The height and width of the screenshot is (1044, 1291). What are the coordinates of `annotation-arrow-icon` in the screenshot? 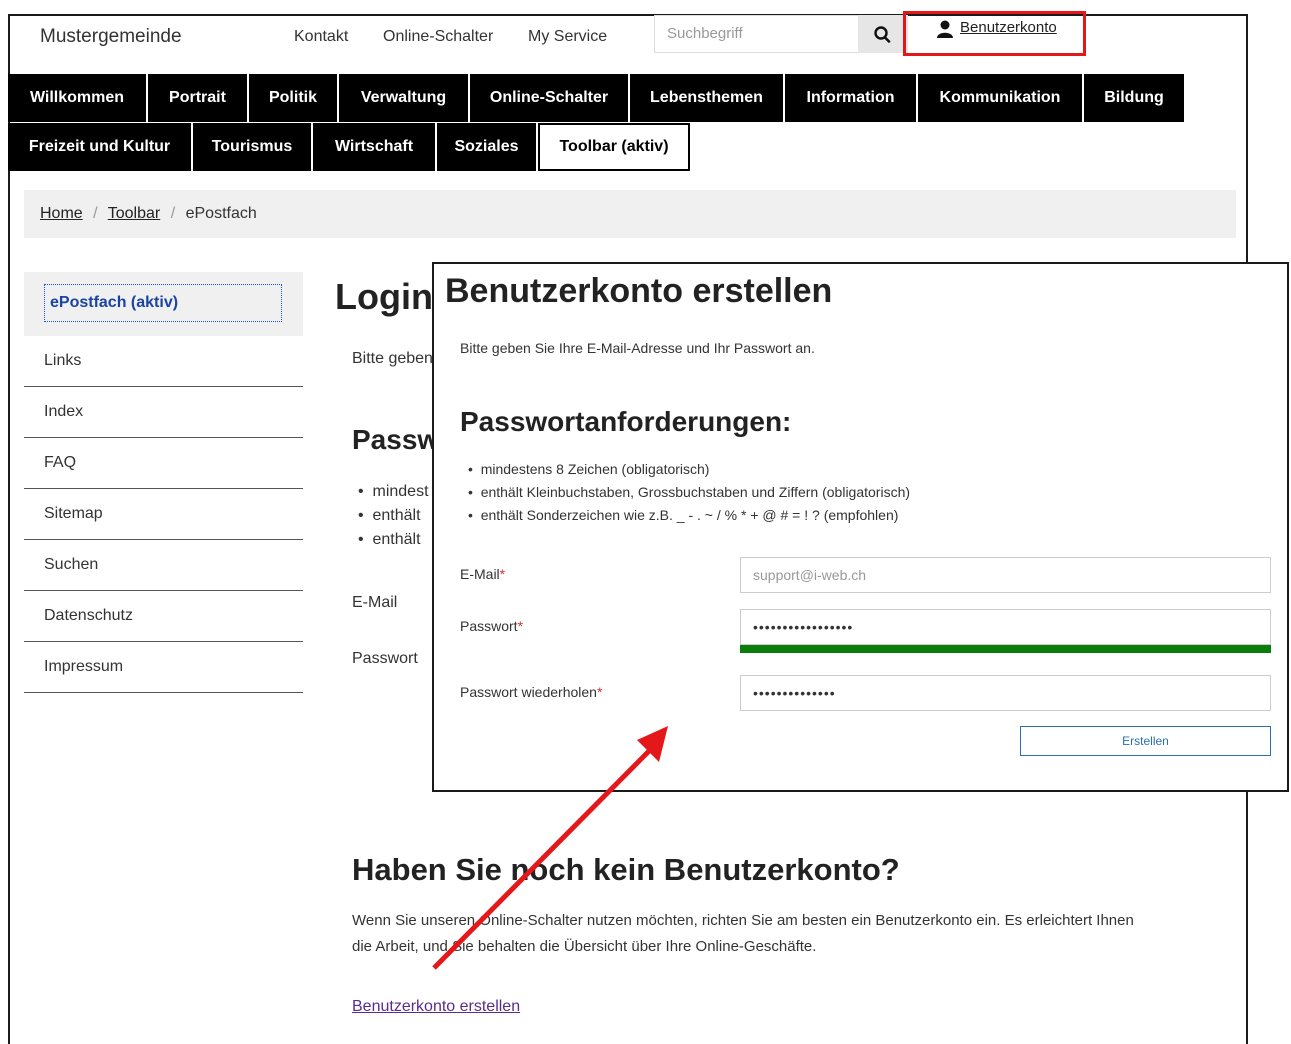 It's located at (550, 848).